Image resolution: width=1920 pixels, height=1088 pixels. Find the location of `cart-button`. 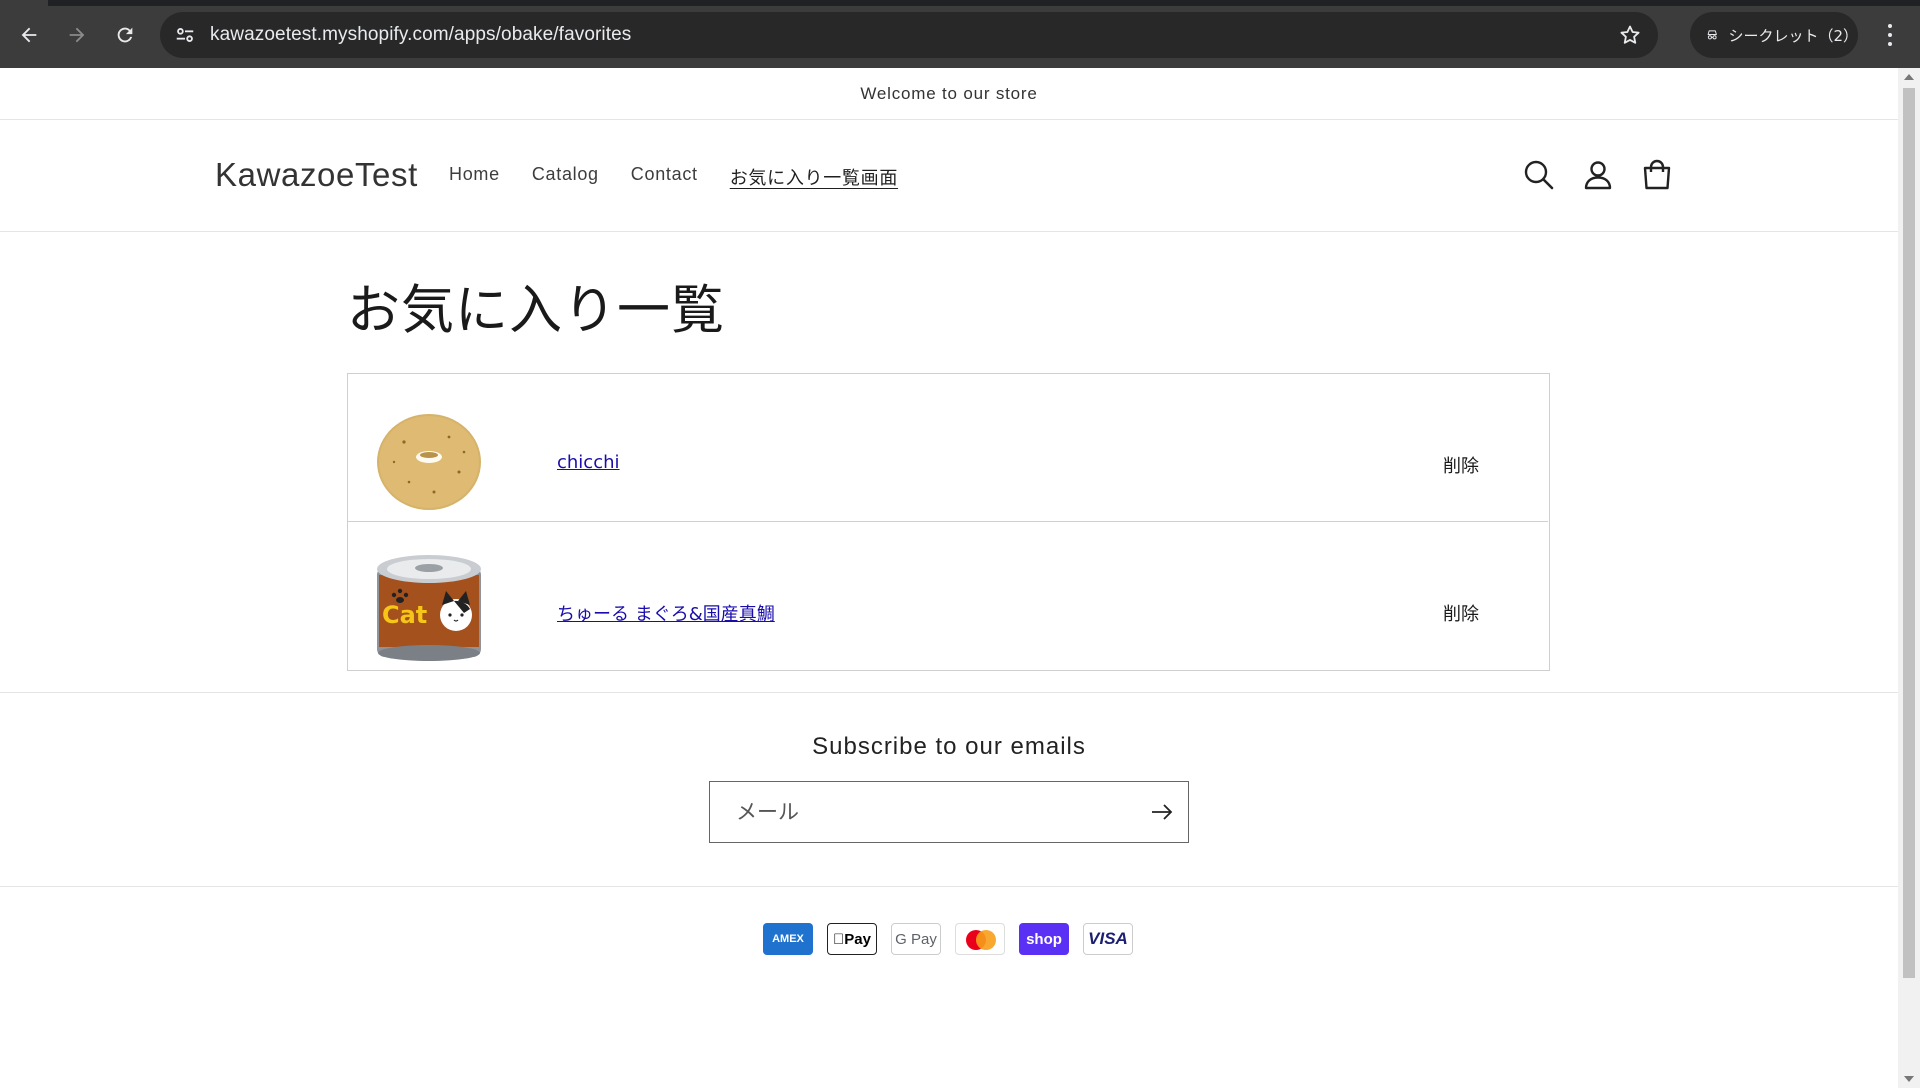

cart-button is located at coordinates (1657, 175).